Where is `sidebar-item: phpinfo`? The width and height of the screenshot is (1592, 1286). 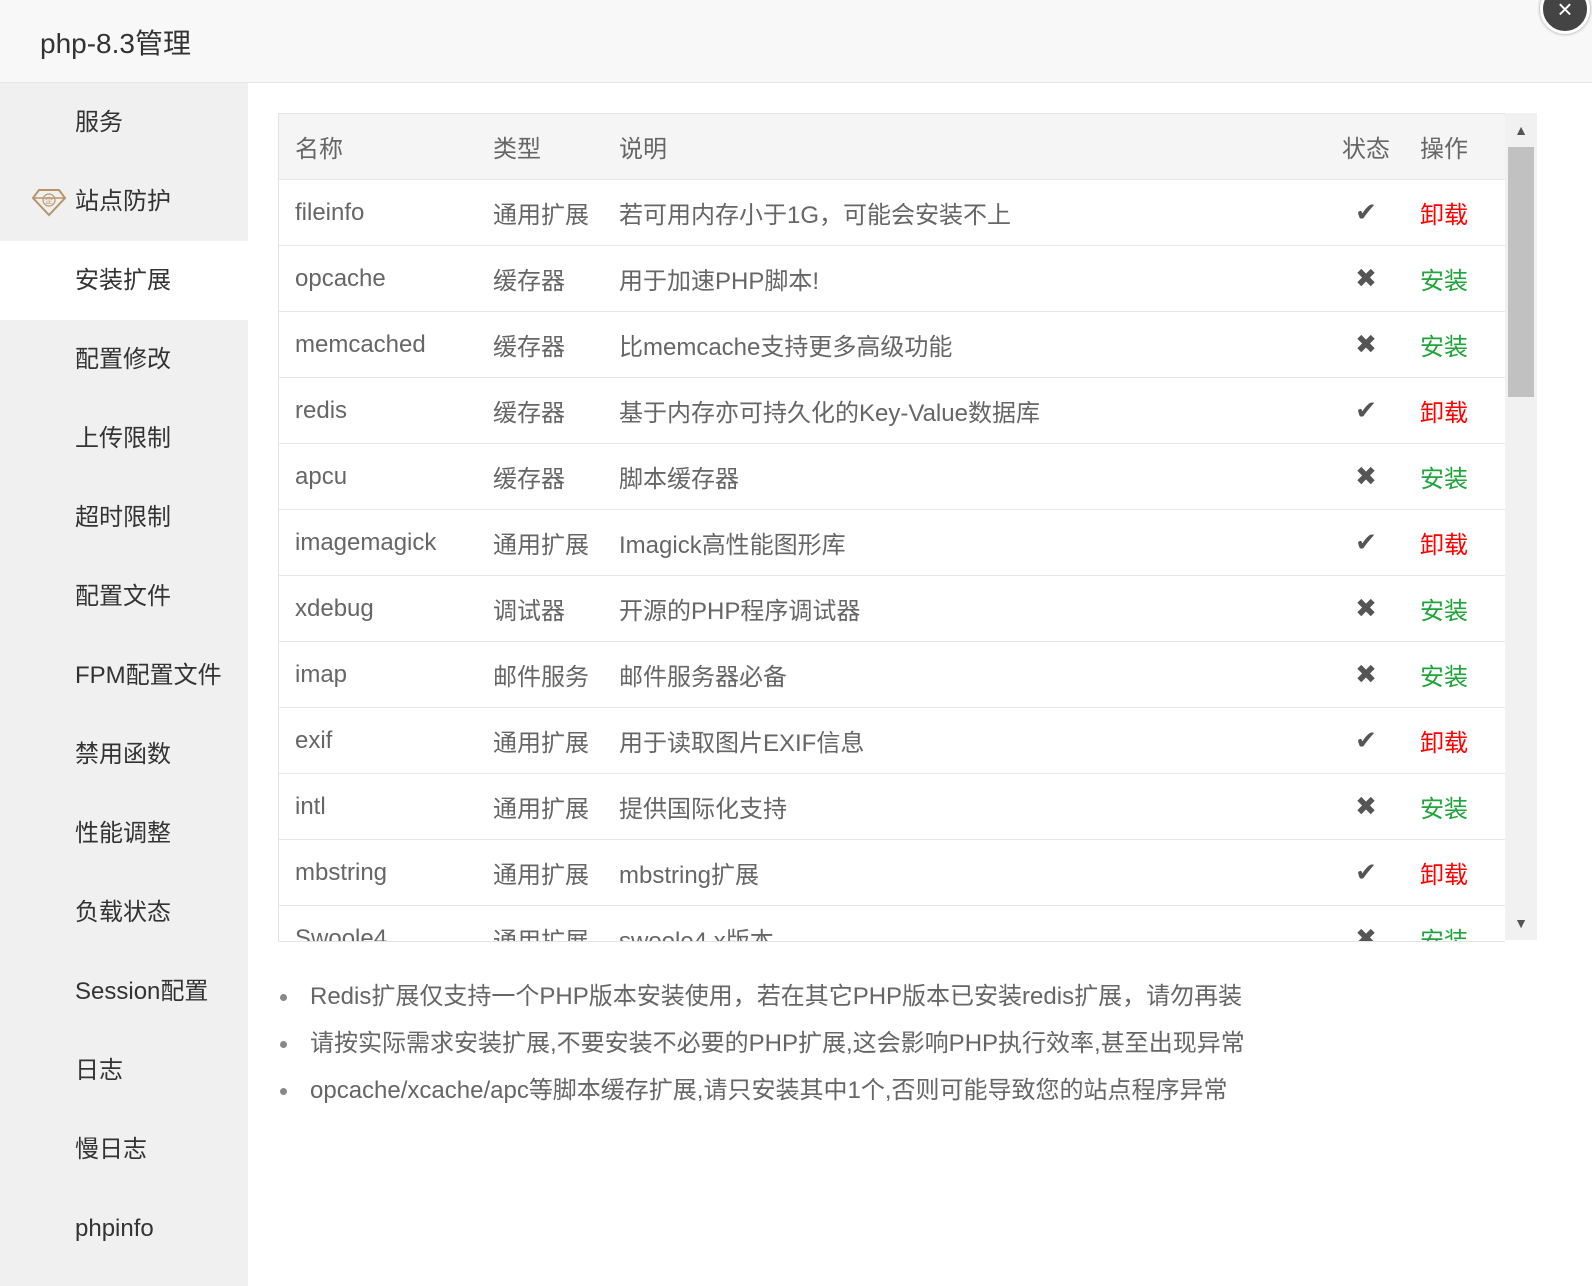 sidebar-item: phpinfo is located at coordinates (124, 1228).